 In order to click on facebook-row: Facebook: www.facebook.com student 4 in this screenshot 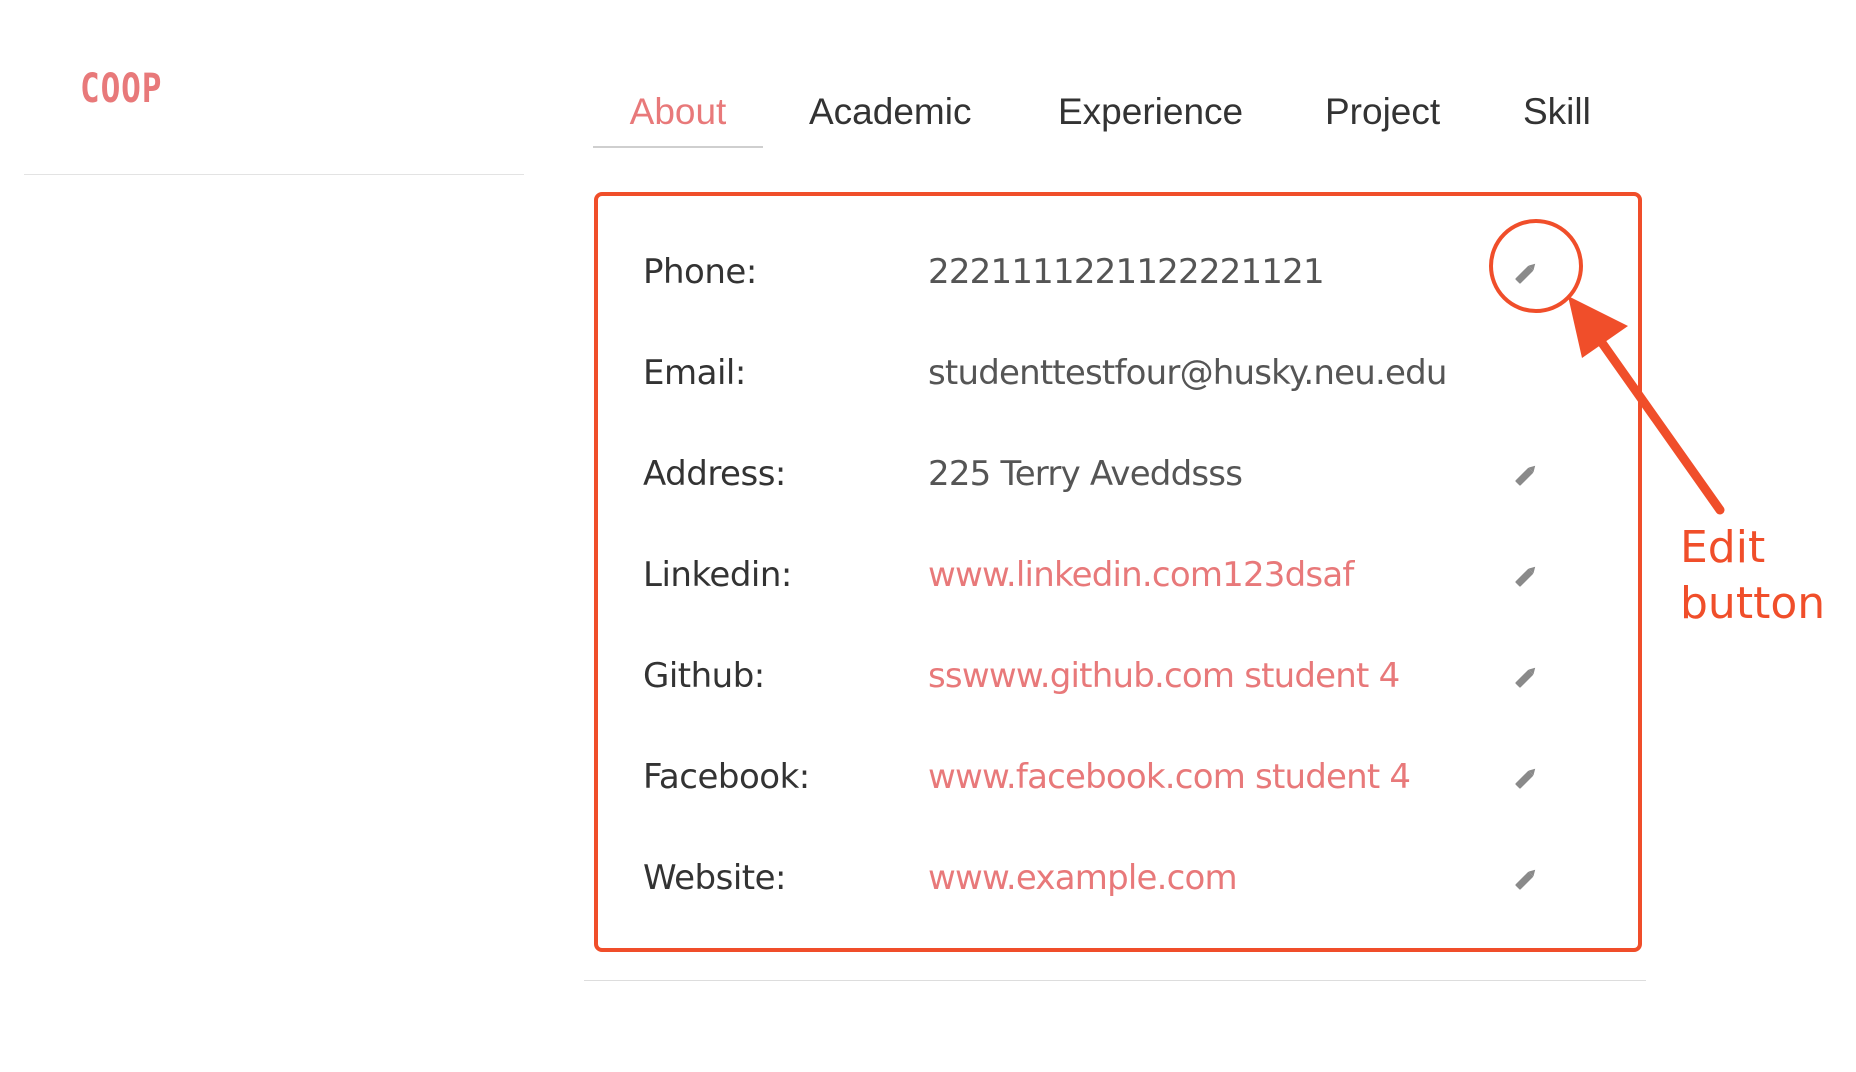, I will do `click(1118, 777)`.